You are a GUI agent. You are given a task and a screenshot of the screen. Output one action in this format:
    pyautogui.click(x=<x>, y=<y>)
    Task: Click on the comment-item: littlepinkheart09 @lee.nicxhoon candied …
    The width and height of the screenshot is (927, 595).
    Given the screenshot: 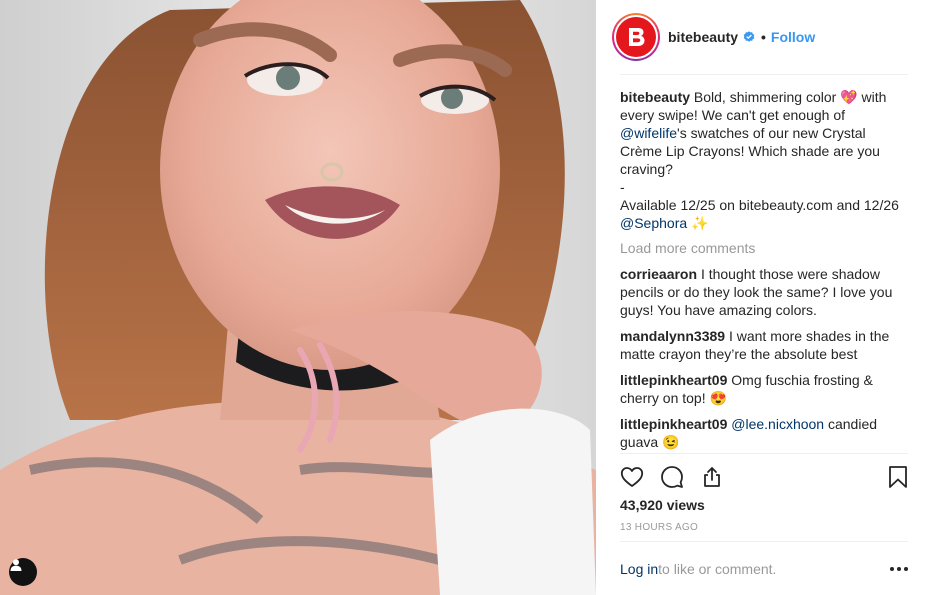 What is the action you would take?
    pyautogui.click(x=765, y=433)
    